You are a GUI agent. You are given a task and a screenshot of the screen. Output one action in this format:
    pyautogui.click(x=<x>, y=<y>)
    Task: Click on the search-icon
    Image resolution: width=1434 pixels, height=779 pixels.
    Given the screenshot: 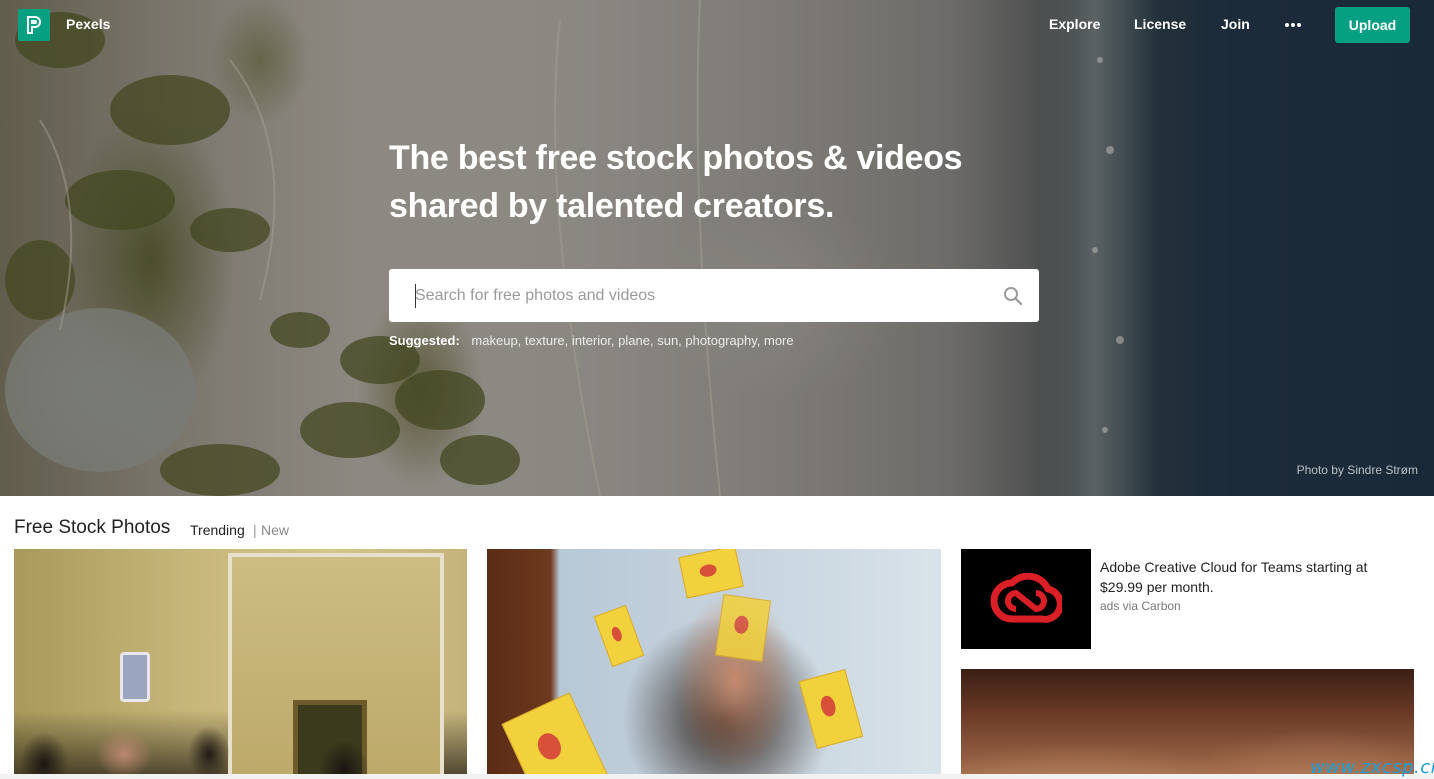 What is the action you would take?
    pyautogui.click(x=1013, y=296)
    